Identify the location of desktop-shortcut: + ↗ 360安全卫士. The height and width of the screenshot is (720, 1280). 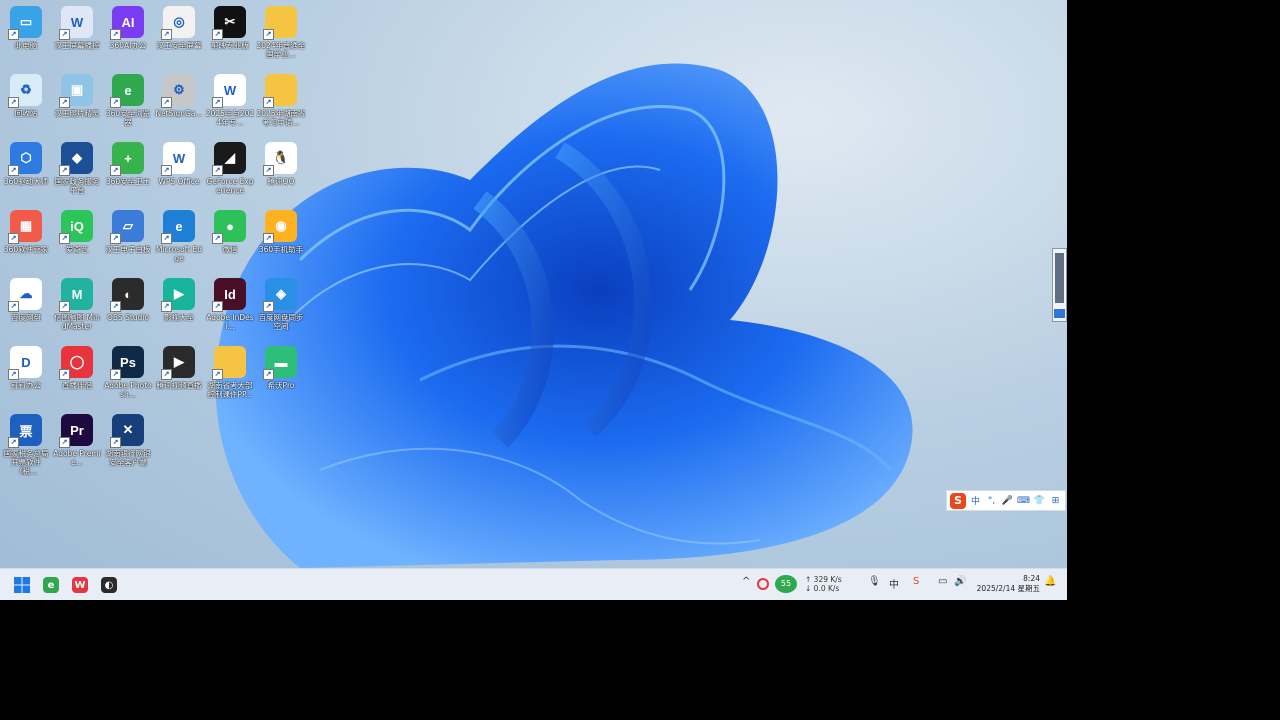
(128, 170).